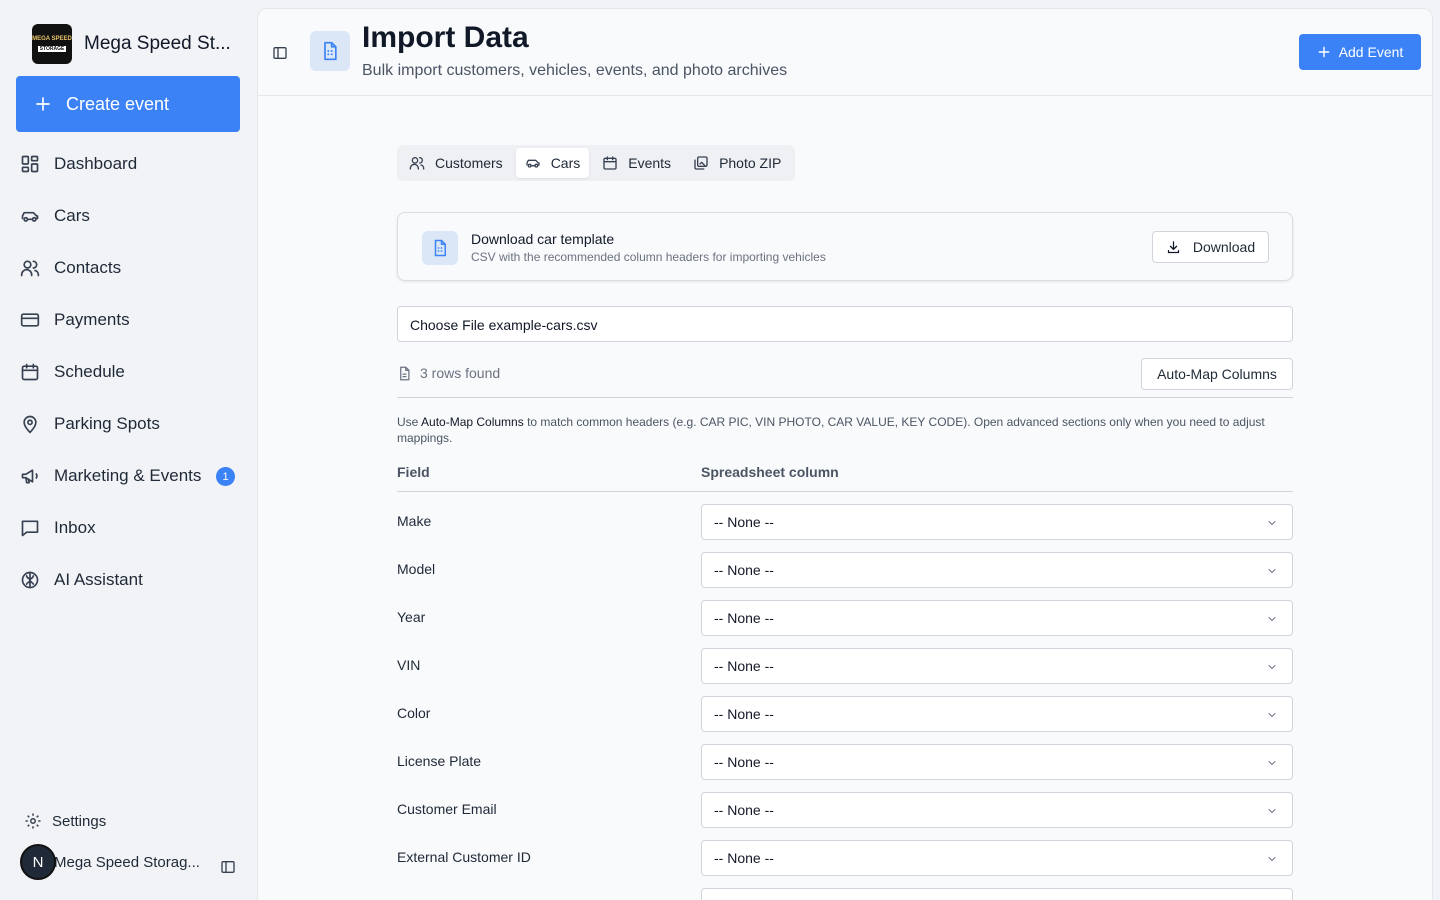 Image resolution: width=1440 pixels, height=900 pixels. Describe the element at coordinates (52, 48) in the screenshot. I see `logo-subtext: STORAGE` at that location.